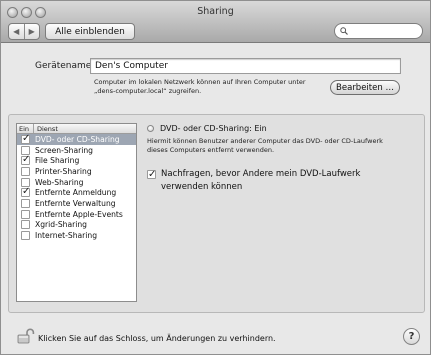 The image size is (431, 355). I want to click on computer-name-field: Den's Computer, so click(245, 66).